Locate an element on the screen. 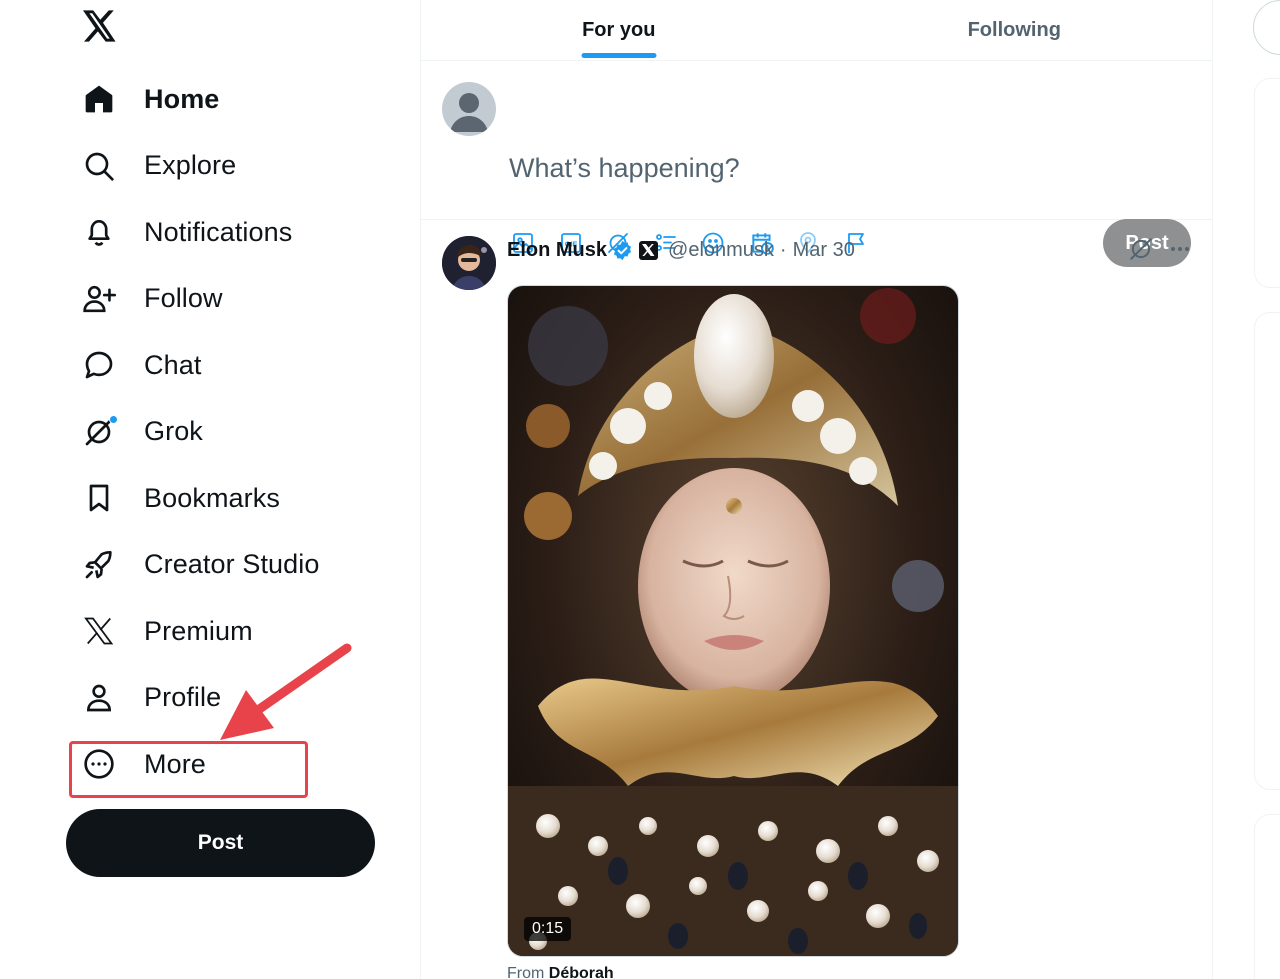 The width and height of the screenshot is (1280, 979). tweet-header: Elon Musk @elonmusk · Mar 30 is located at coordinates (681, 250).